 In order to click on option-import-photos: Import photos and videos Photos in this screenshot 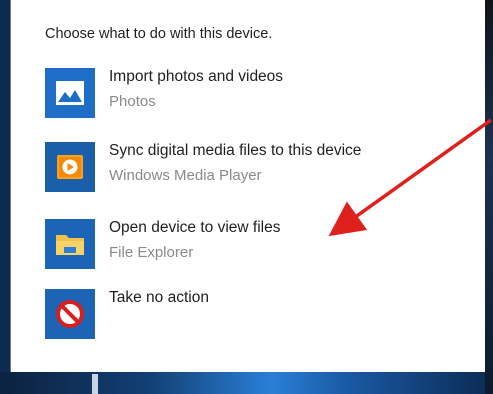, I will do `click(245, 96)`.